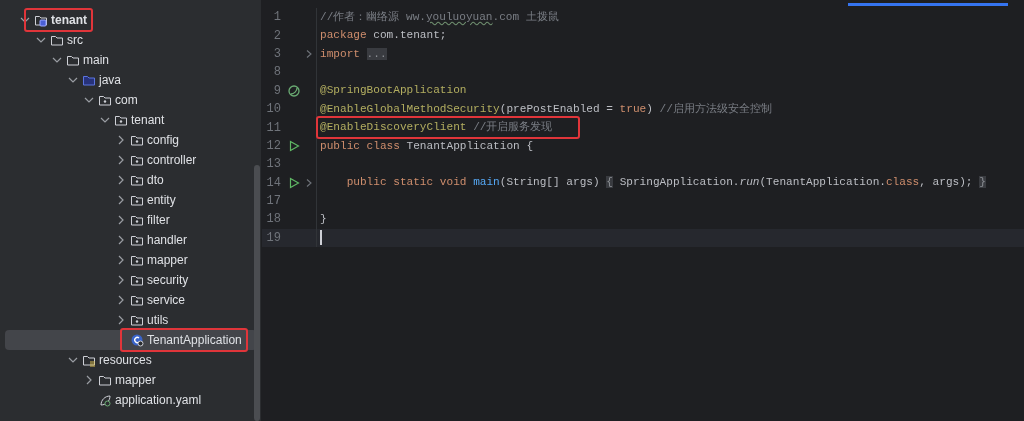 Image resolution: width=1024 pixels, height=421 pixels. I want to click on code-line: @SpringBootApplication, so click(393, 91).